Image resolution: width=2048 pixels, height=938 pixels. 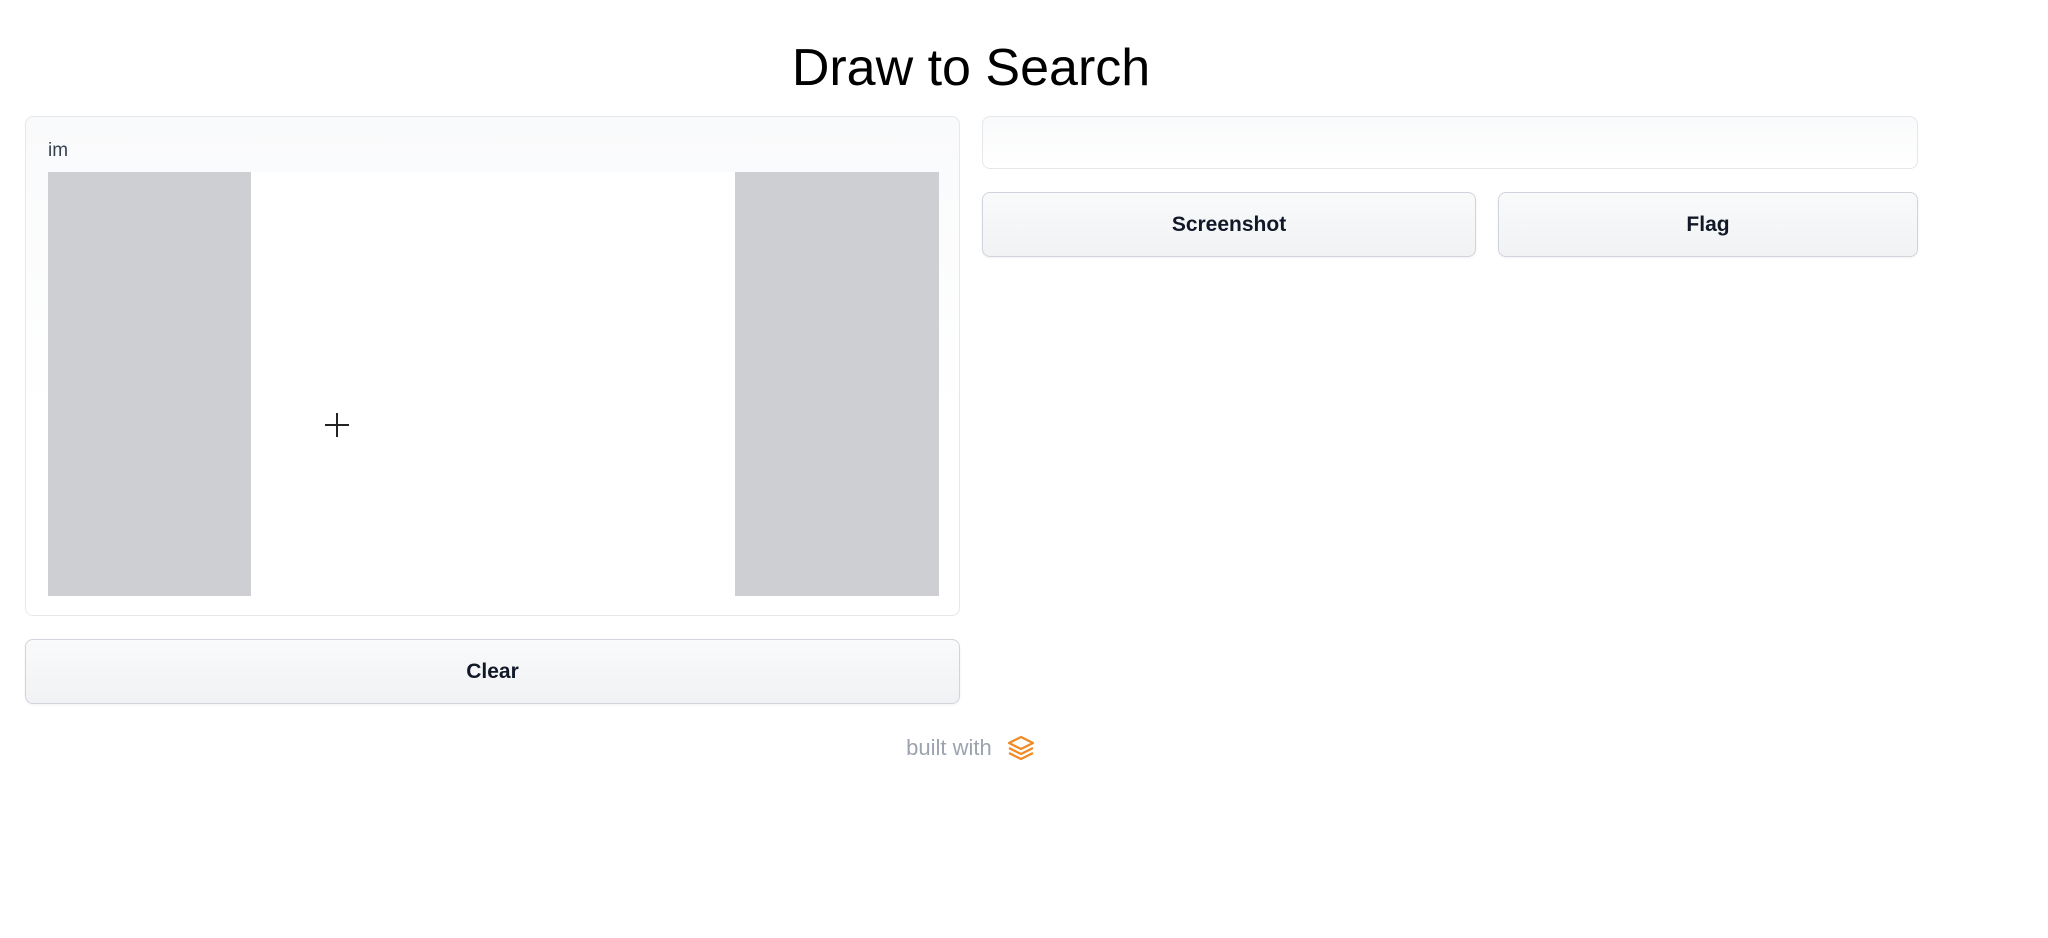 What do you see at coordinates (971, 68) in the screenshot?
I see `page-title: Draw to Search` at bounding box center [971, 68].